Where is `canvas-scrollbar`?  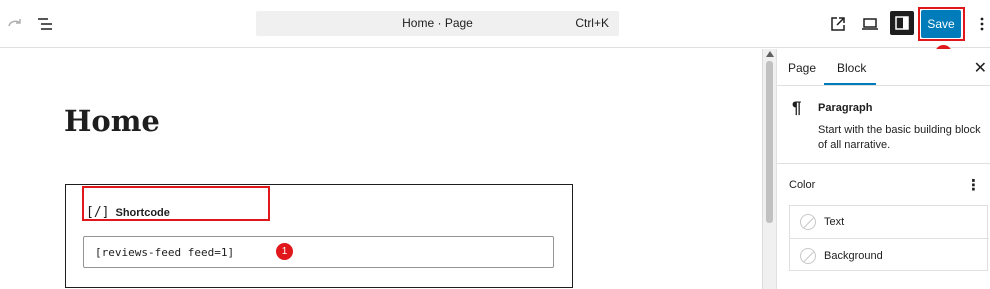 canvas-scrollbar is located at coordinates (769, 169).